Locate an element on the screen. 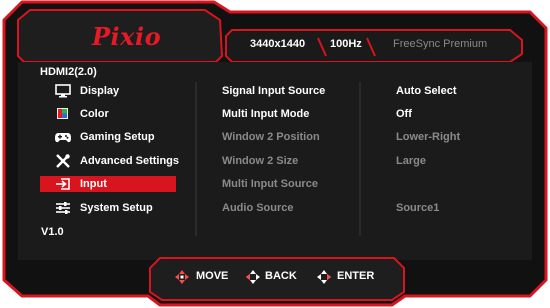  firmware-version: V1.0 is located at coordinates (52, 232).